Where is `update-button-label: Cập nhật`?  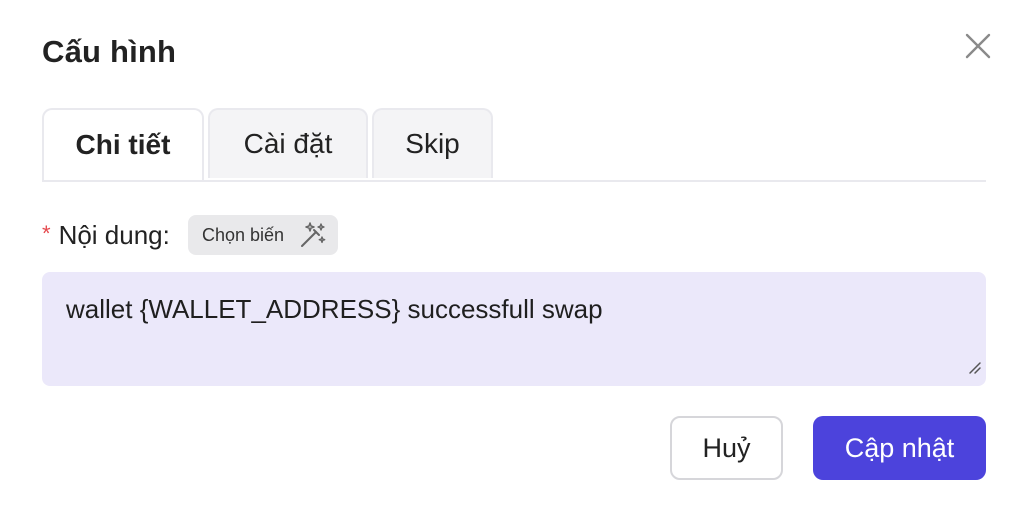 update-button-label: Cập nhật is located at coordinates (899, 447).